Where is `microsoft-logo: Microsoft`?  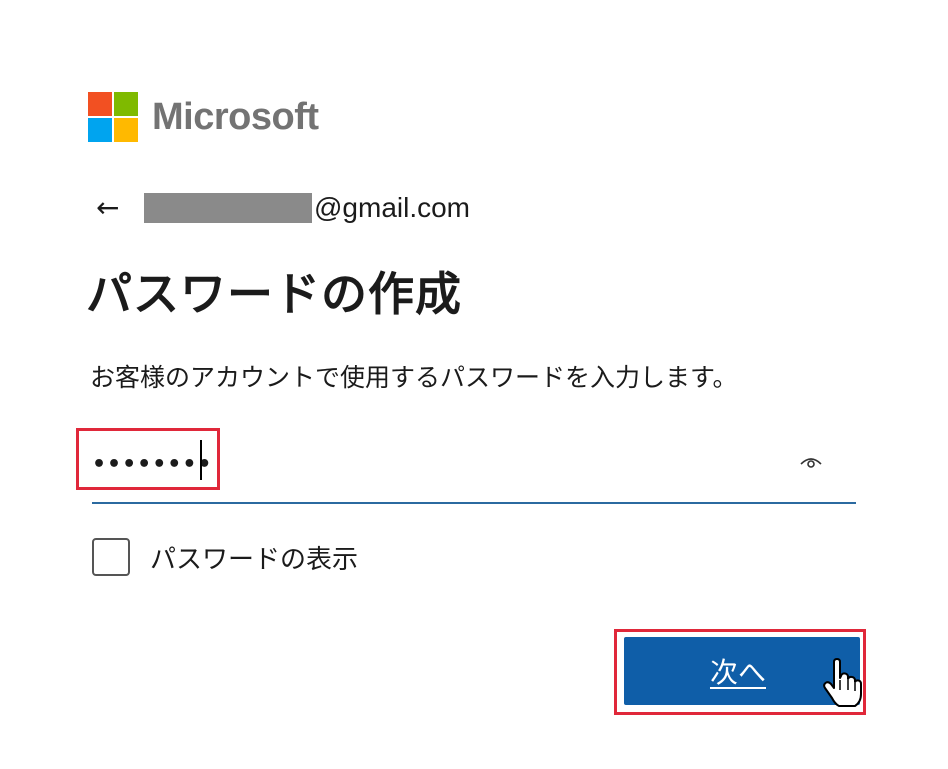
microsoft-logo: Microsoft is located at coordinates (203, 117).